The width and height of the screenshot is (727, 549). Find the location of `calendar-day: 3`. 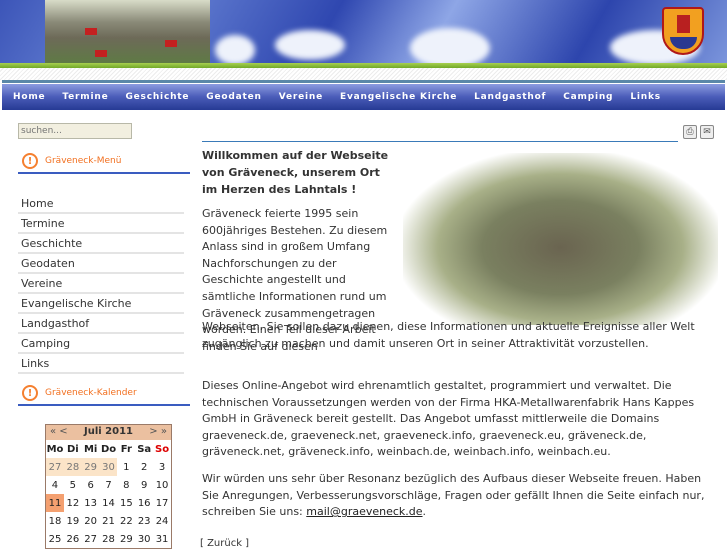

calendar-day: 3 is located at coordinates (162, 467).